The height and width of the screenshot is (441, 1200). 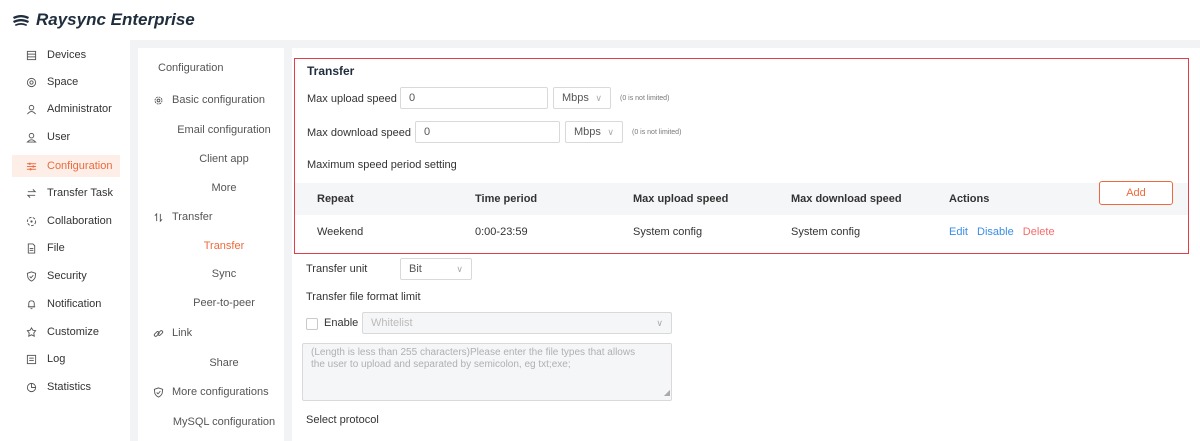 I want to click on sidebar-item-label: Notification, so click(x=74, y=304).